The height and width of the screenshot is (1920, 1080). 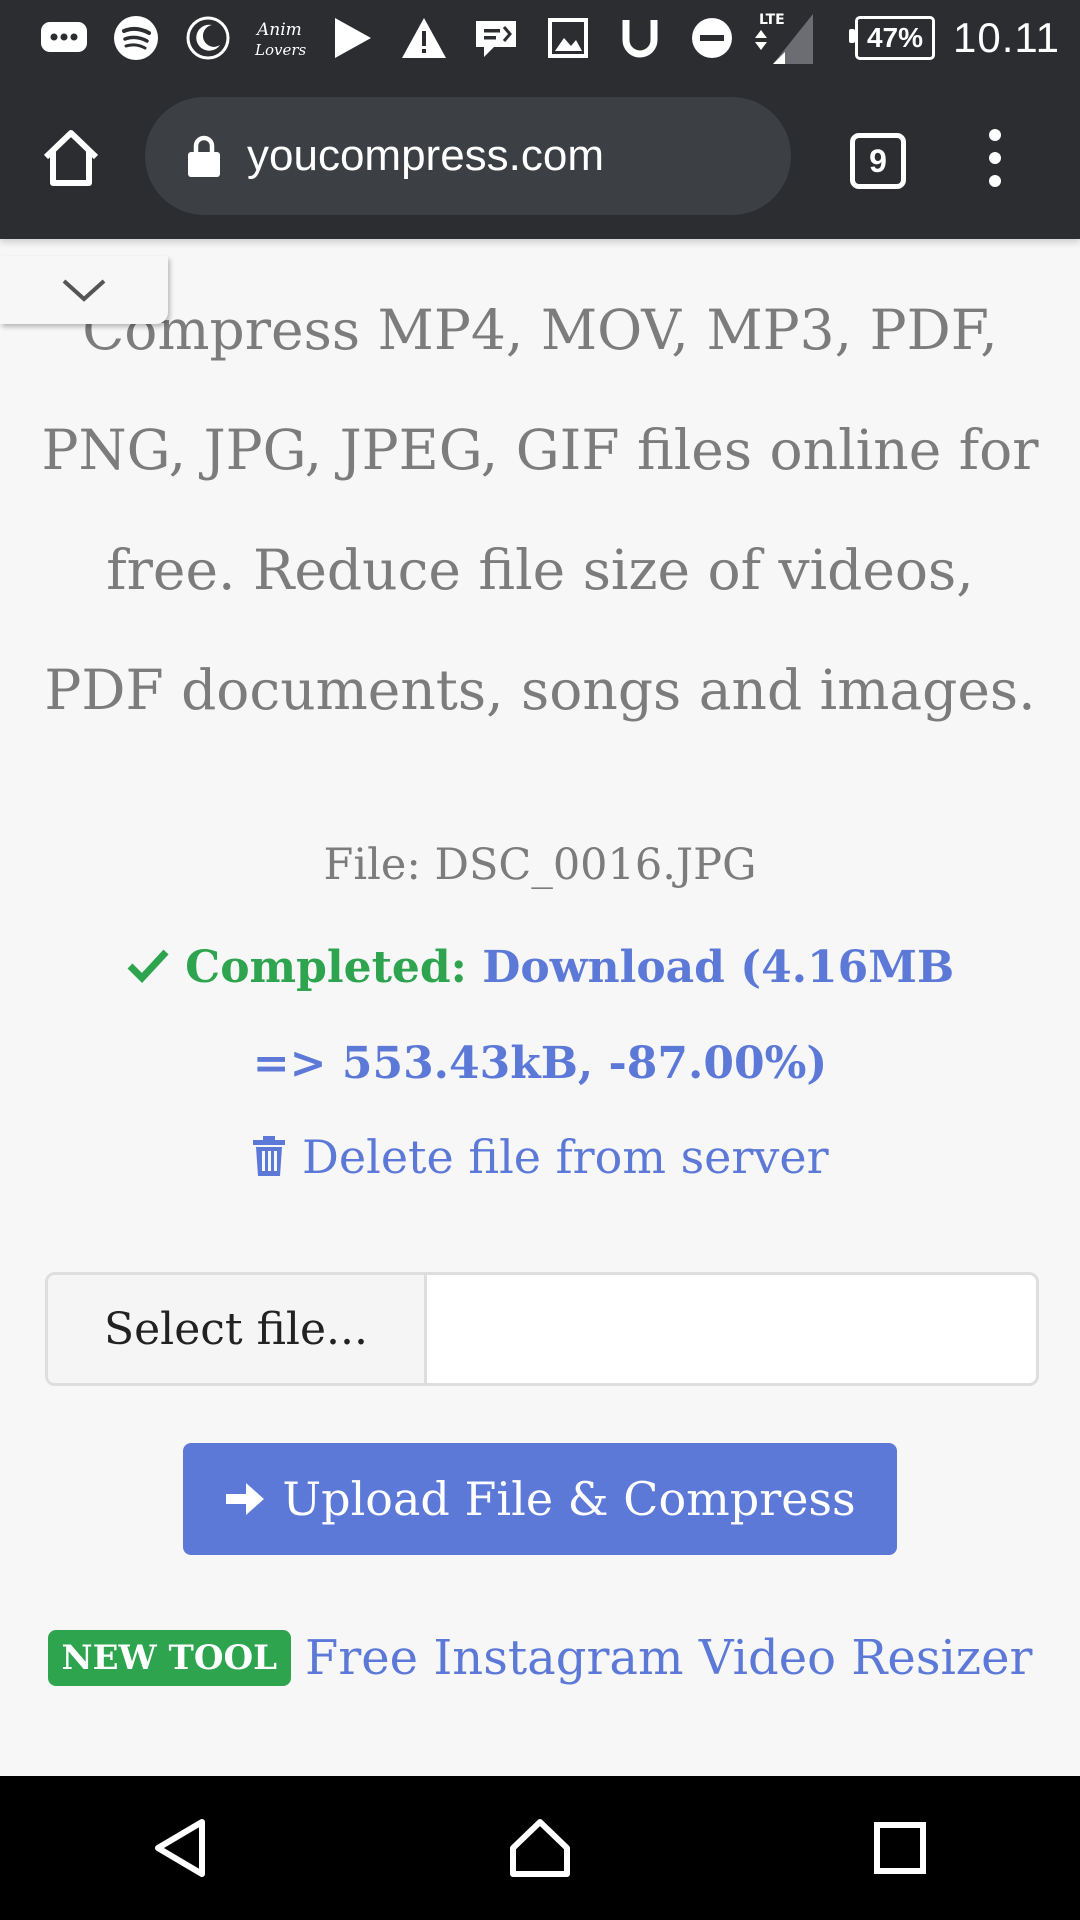 I want to click on u-icon, so click(x=640, y=38).